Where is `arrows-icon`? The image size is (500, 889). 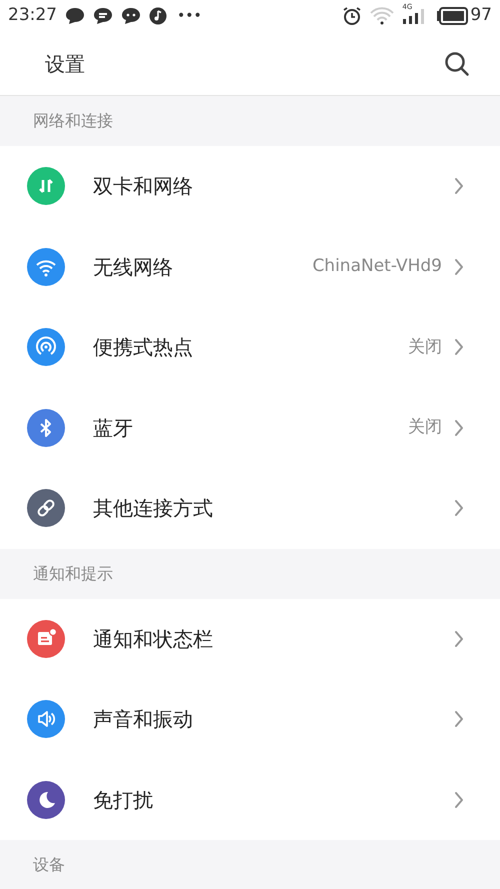 arrows-icon is located at coordinates (46, 186).